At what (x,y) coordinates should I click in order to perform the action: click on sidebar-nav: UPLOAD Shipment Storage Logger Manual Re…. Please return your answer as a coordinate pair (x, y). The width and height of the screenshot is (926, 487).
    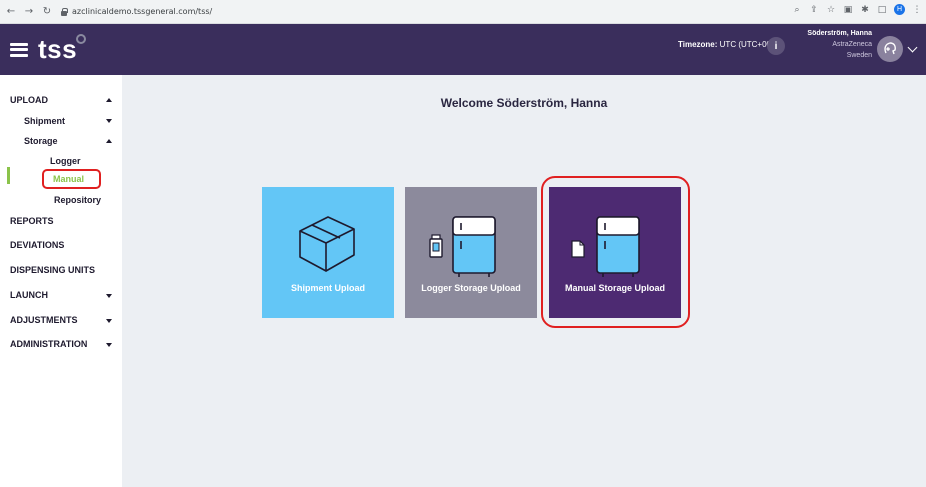
    Looking at the image, I should click on (61, 281).